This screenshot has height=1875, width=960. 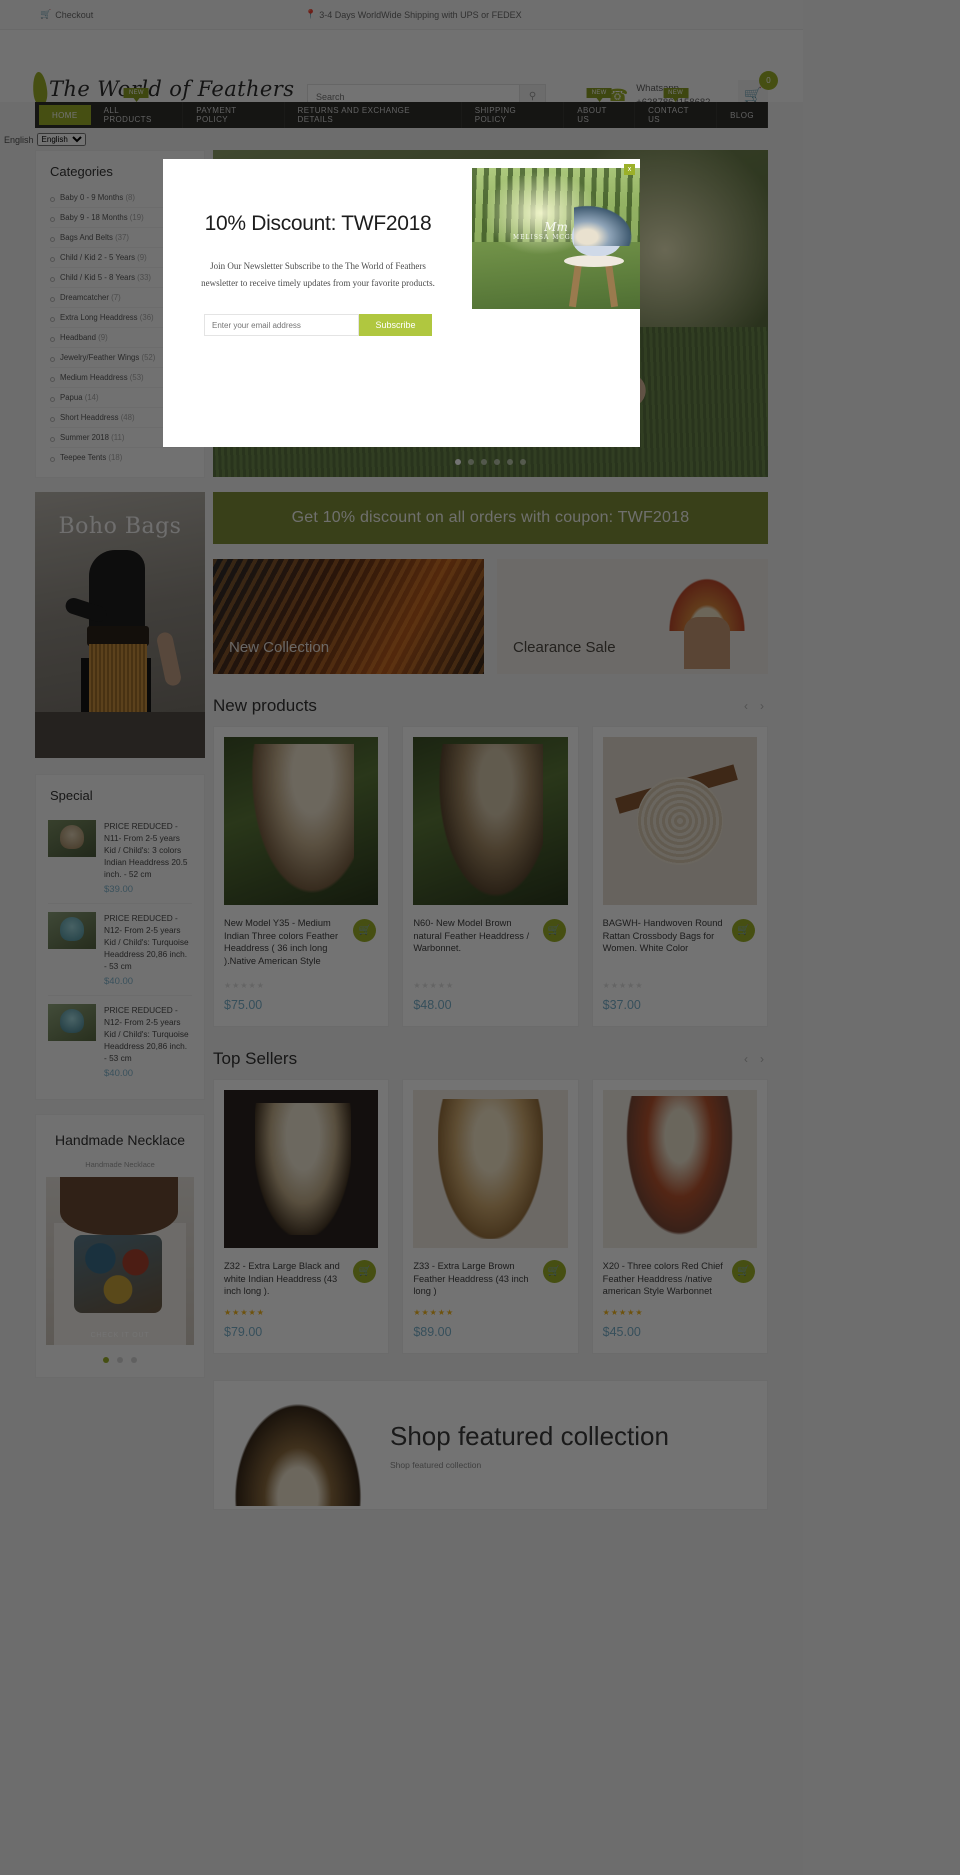 I want to click on subscribe-button: Subscribe, so click(x=395, y=325).